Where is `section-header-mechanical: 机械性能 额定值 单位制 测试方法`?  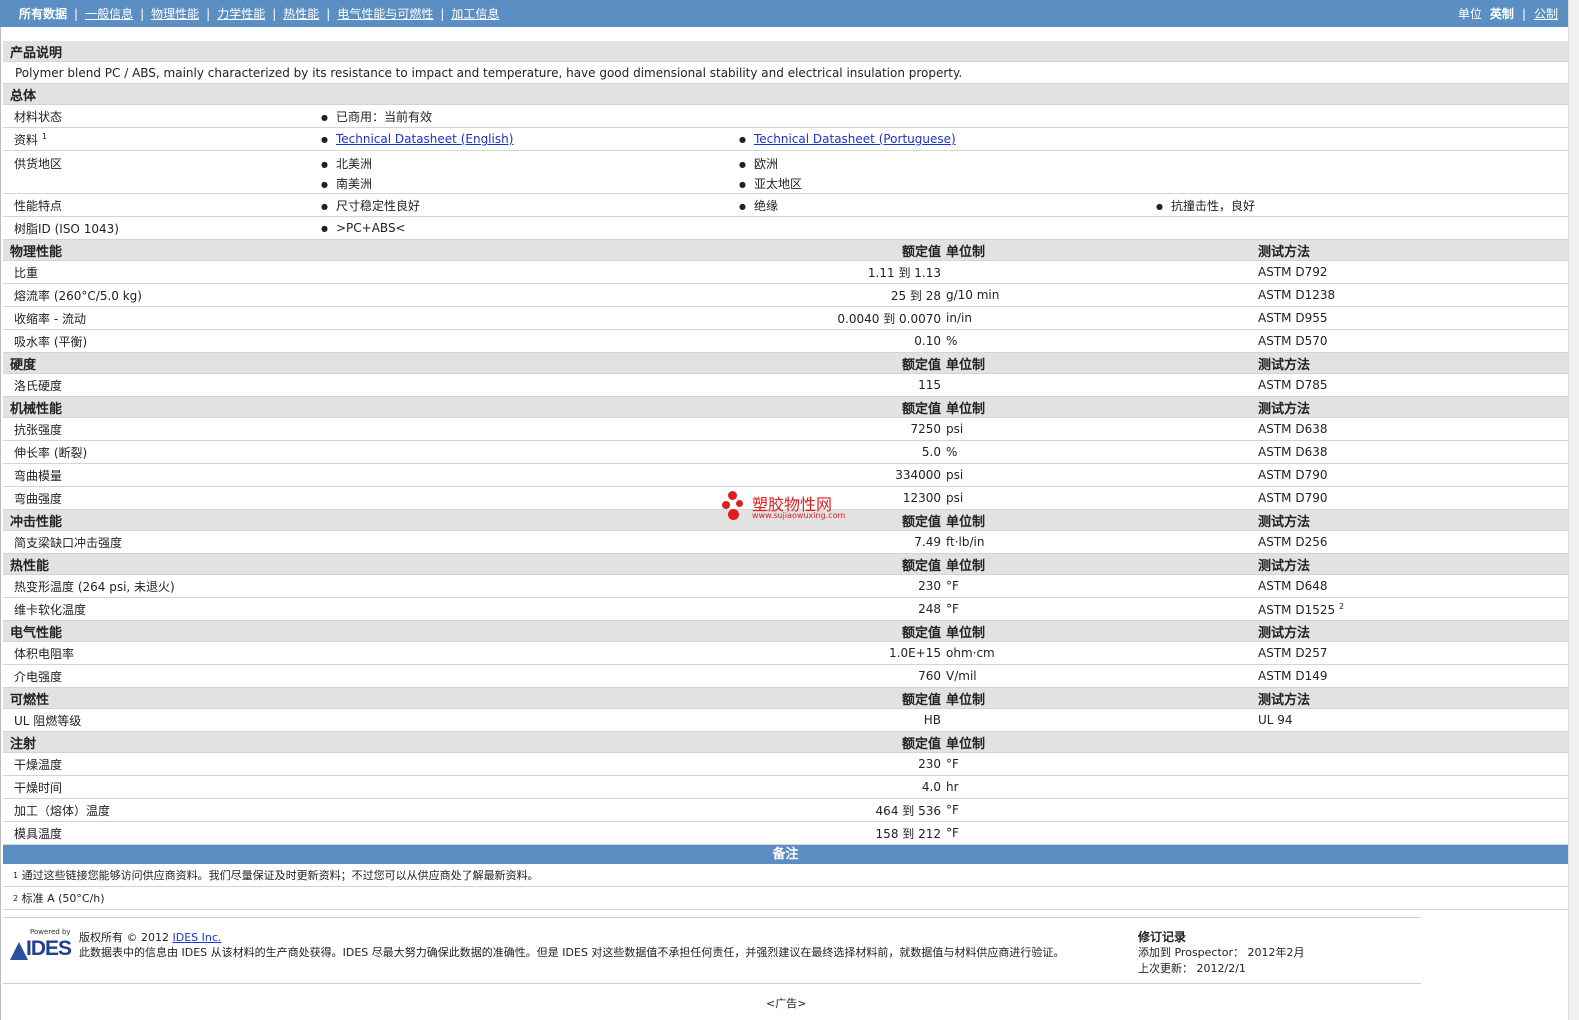 section-header-mechanical: 机械性能 额定值 单位制 测试方法 is located at coordinates (785, 407).